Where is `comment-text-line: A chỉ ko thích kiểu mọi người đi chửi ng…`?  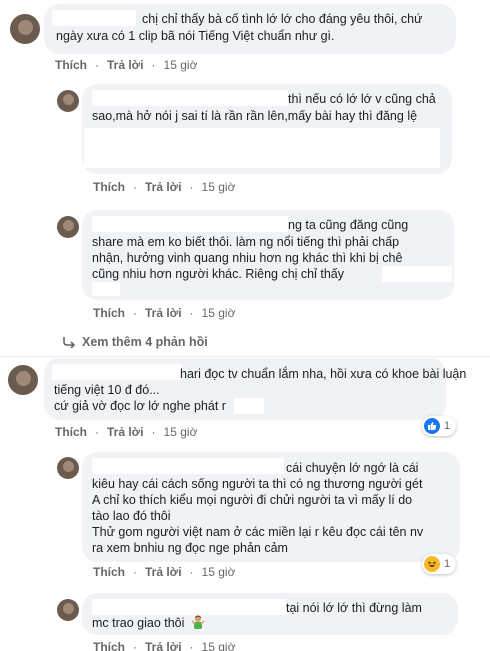
comment-text-line: A chỉ ko thích kiểu mọi người đi chửi ng… is located at coordinates (252, 500).